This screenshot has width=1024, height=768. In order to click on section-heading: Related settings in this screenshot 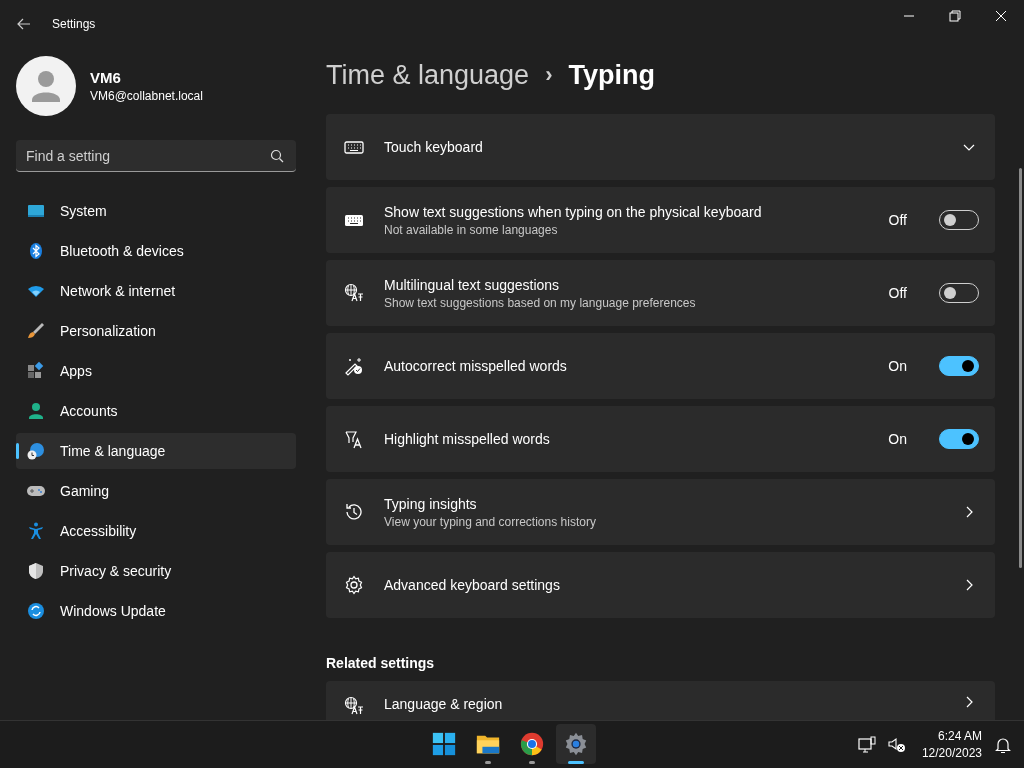, I will do `click(381, 663)`.